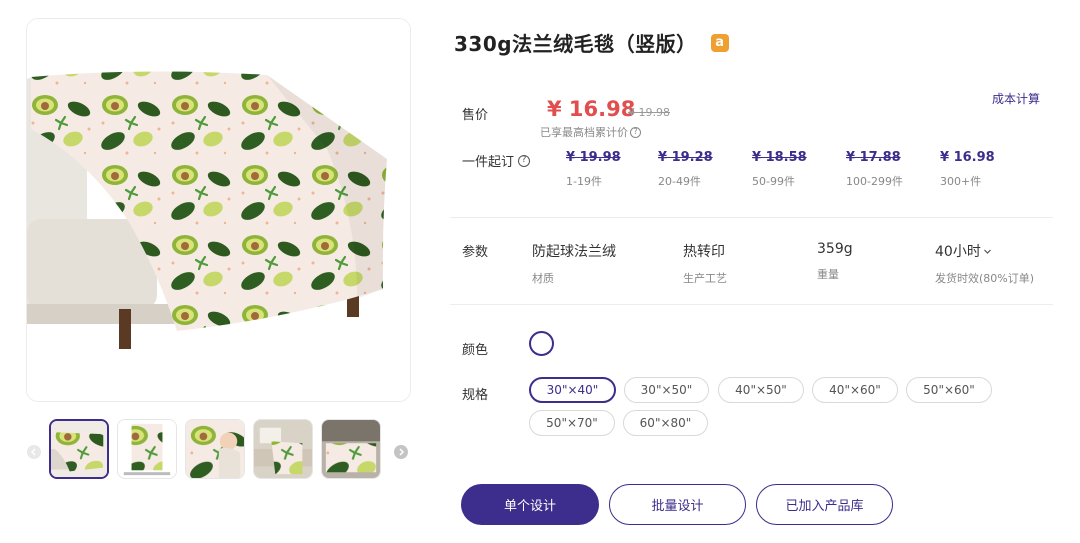  Describe the element at coordinates (584, 132) in the screenshot. I see `price-note-text: 已享最高档累计价` at that location.